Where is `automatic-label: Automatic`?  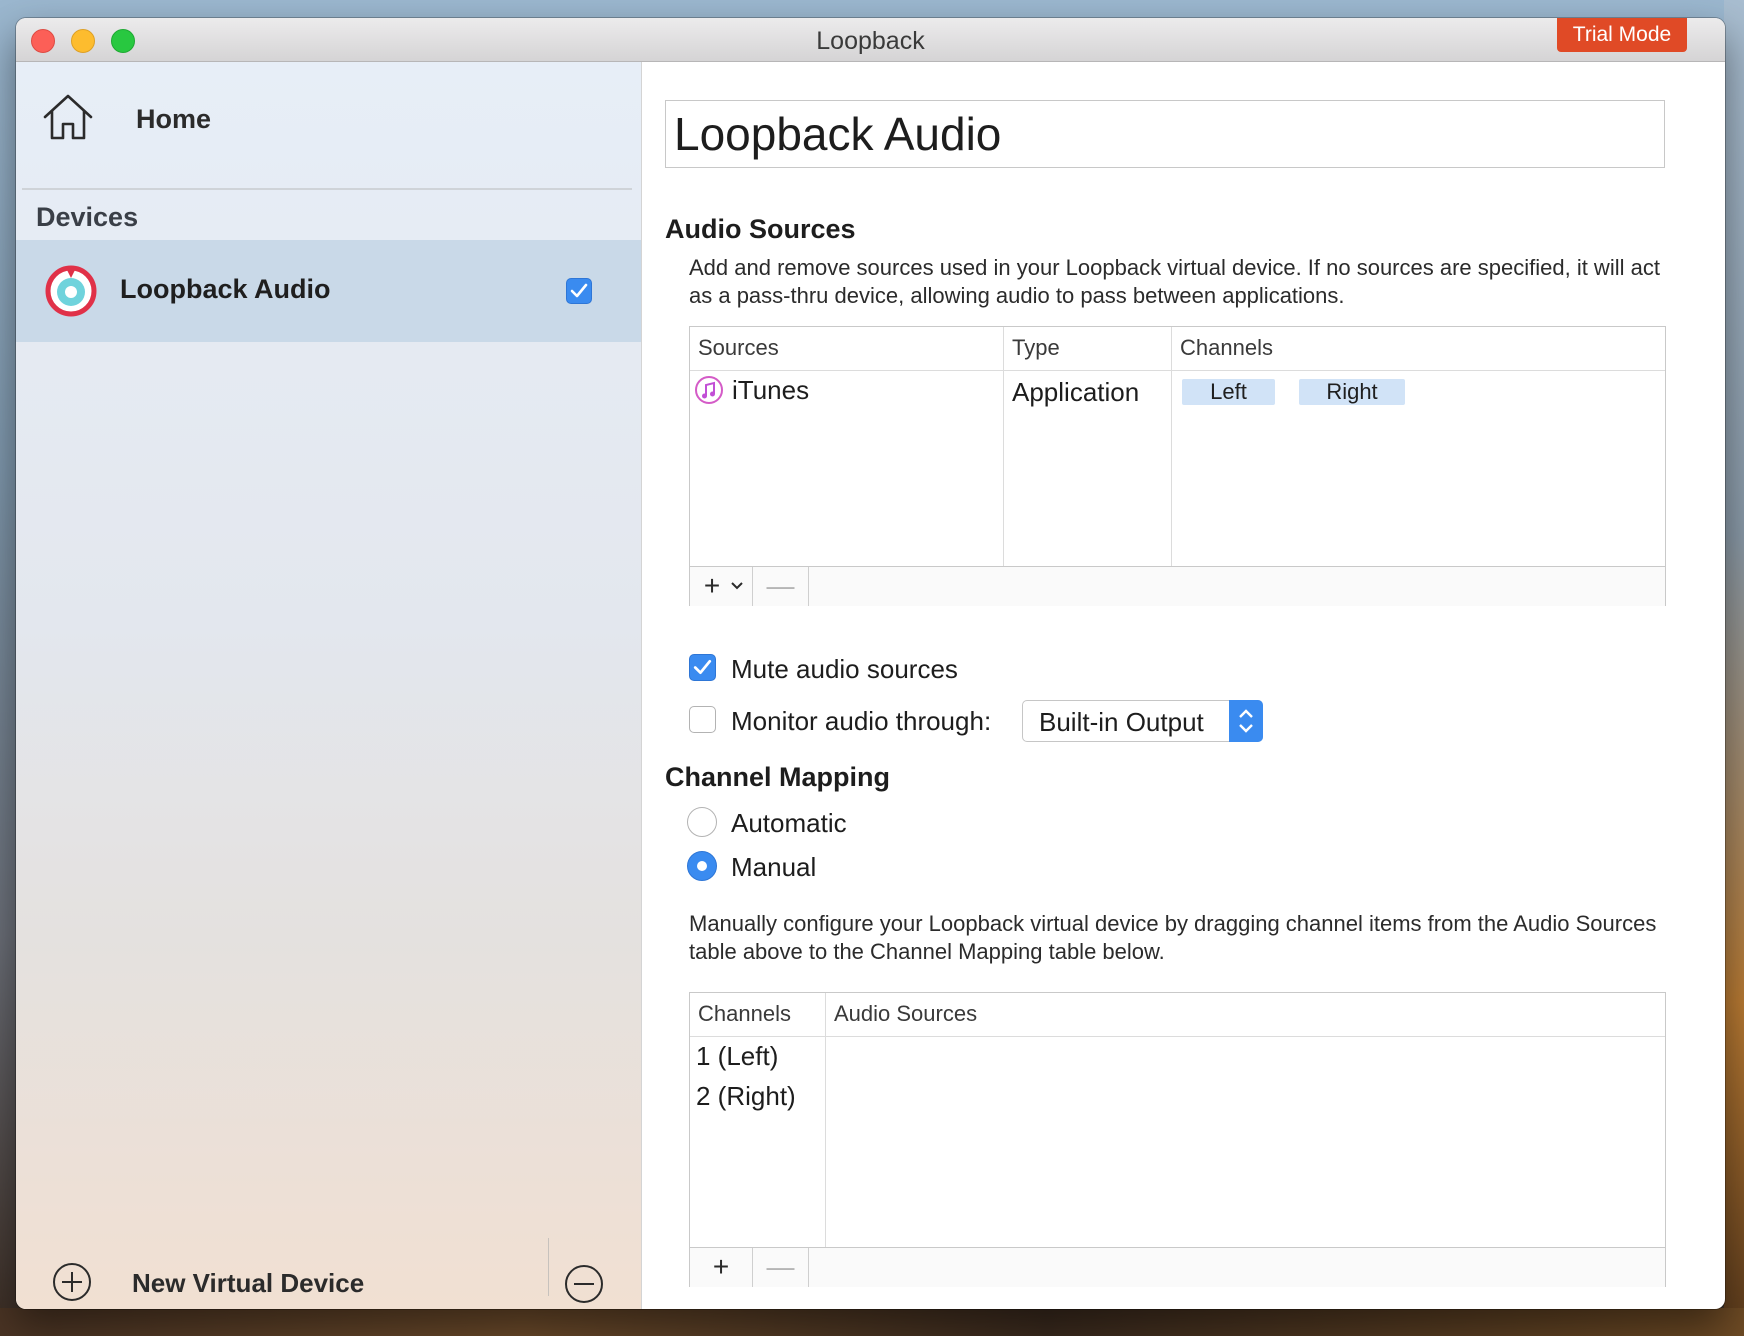 automatic-label: Automatic is located at coordinates (789, 823).